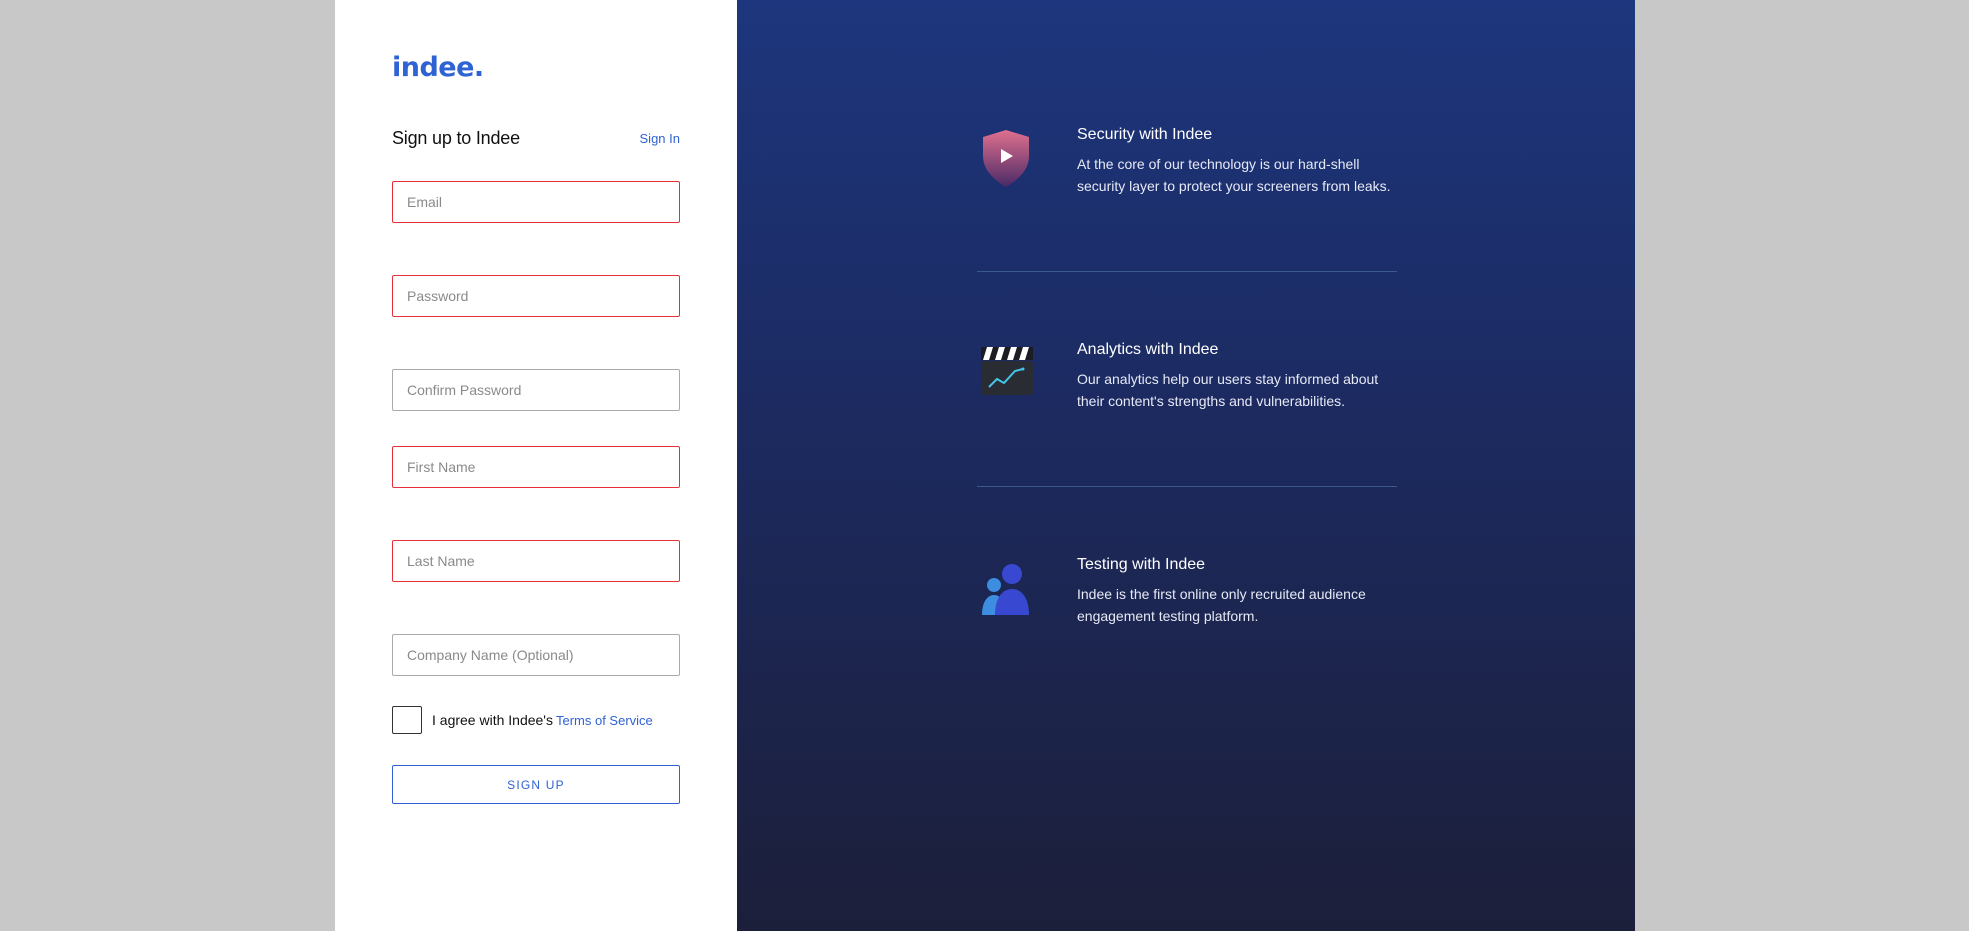  I want to click on clapperboard-chart-icon, so click(1006, 373).